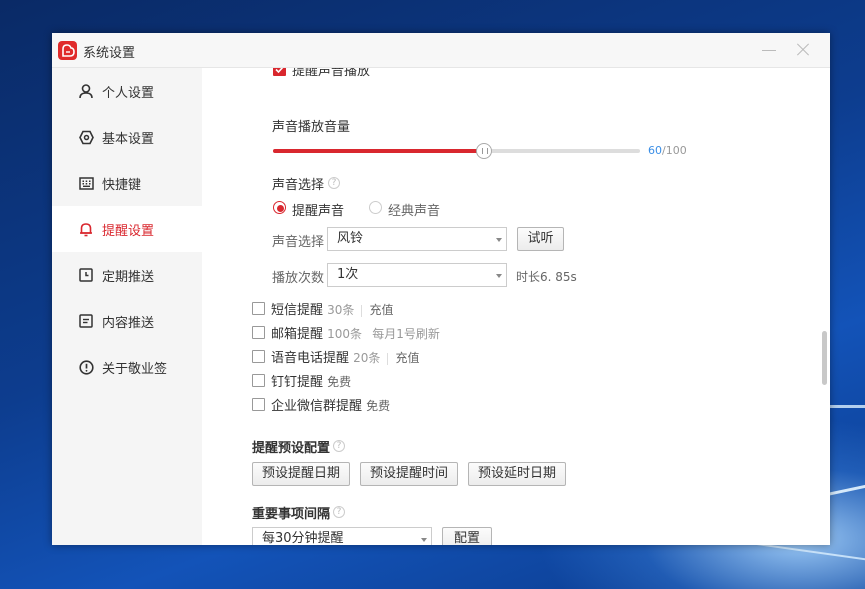  What do you see at coordinates (540, 239) in the screenshot?
I see `listen-button: 试听` at bounding box center [540, 239].